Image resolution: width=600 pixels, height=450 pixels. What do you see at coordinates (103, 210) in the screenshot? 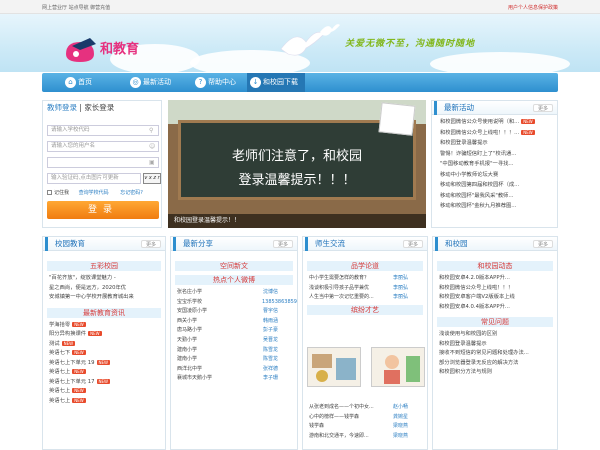
I see `login-button: 登录` at bounding box center [103, 210].